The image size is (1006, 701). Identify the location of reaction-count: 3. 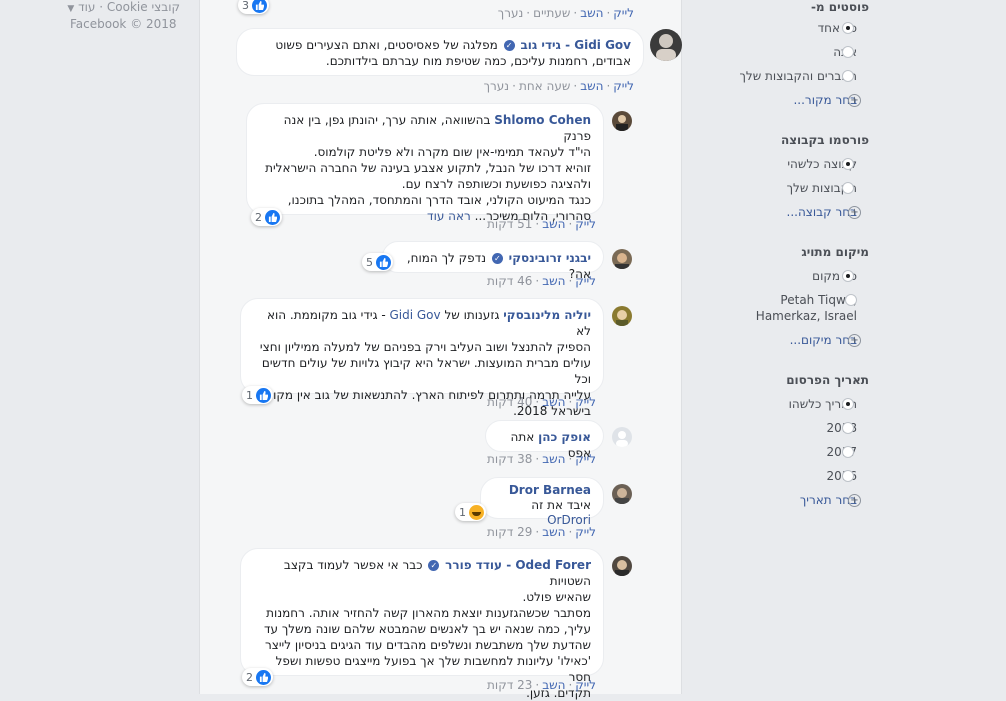
(253, 7).